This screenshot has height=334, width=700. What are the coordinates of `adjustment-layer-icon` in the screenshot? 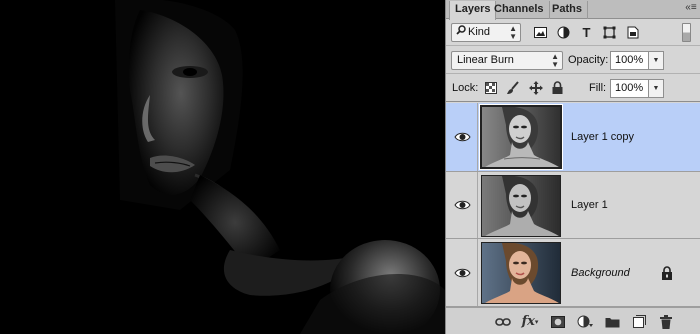 It's located at (585, 321).